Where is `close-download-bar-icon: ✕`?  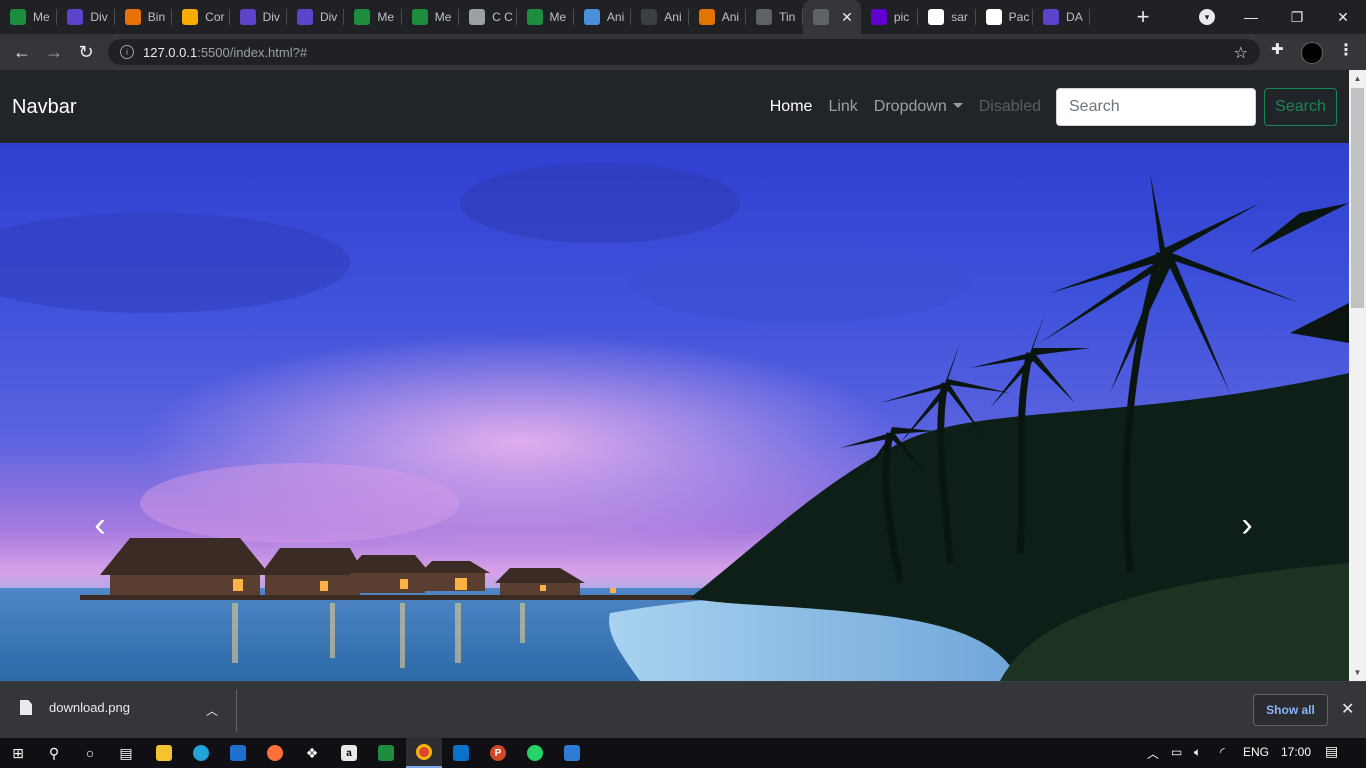
close-download-bar-icon: ✕ is located at coordinates (1347, 709).